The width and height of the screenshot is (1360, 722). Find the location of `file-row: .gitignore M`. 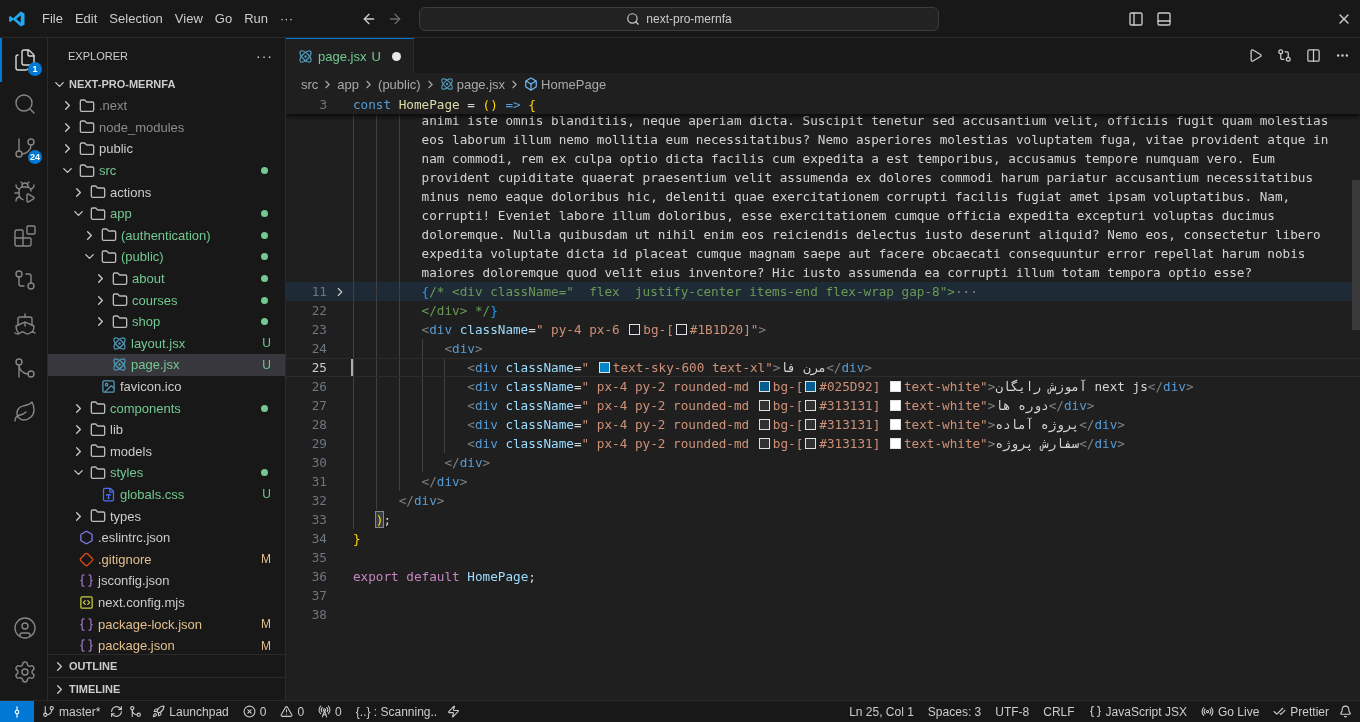

file-row: .gitignore M is located at coordinates (166, 559).